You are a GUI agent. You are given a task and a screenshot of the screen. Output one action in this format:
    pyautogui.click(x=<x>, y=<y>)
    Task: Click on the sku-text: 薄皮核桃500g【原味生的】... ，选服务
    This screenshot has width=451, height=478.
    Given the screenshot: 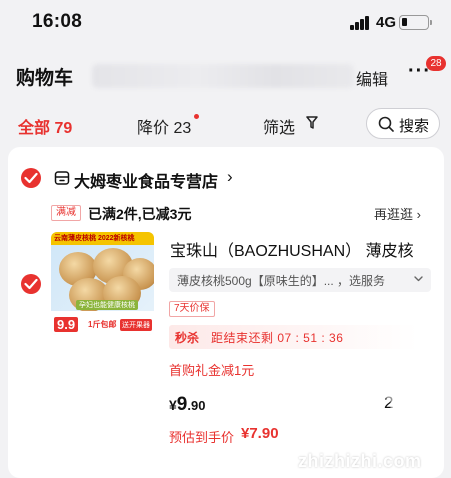 What is the action you would take?
    pyautogui.click(x=281, y=281)
    